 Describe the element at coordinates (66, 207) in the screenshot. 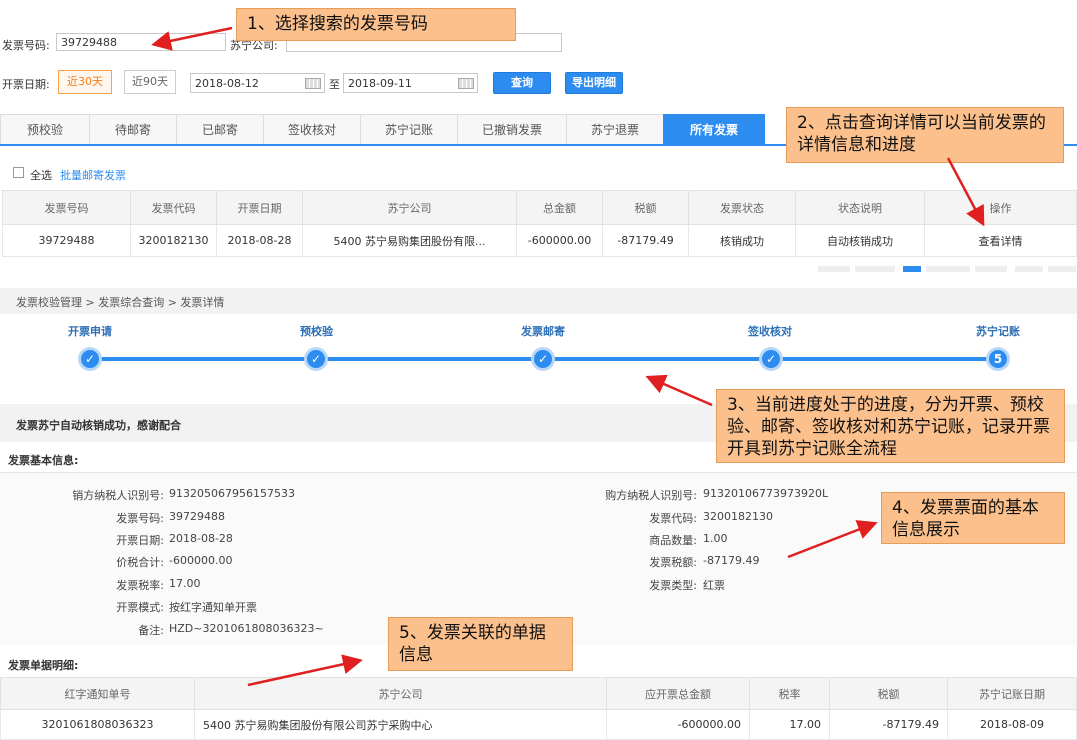

I see `col-header: 发票号码` at that location.